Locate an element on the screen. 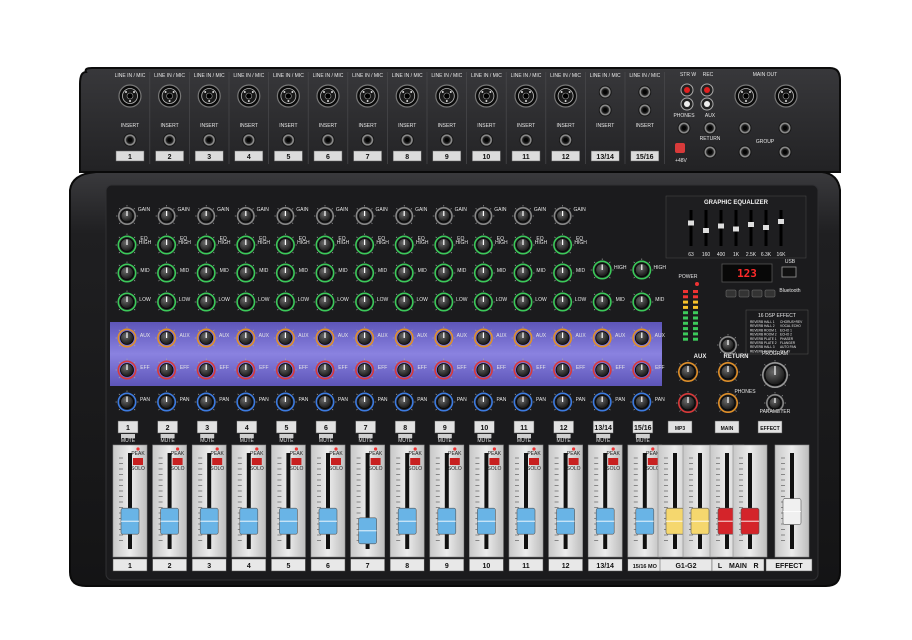 Image resolution: width=912 pixels, height=640 pixels. insert-label: INSERT is located at coordinates (169, 126).